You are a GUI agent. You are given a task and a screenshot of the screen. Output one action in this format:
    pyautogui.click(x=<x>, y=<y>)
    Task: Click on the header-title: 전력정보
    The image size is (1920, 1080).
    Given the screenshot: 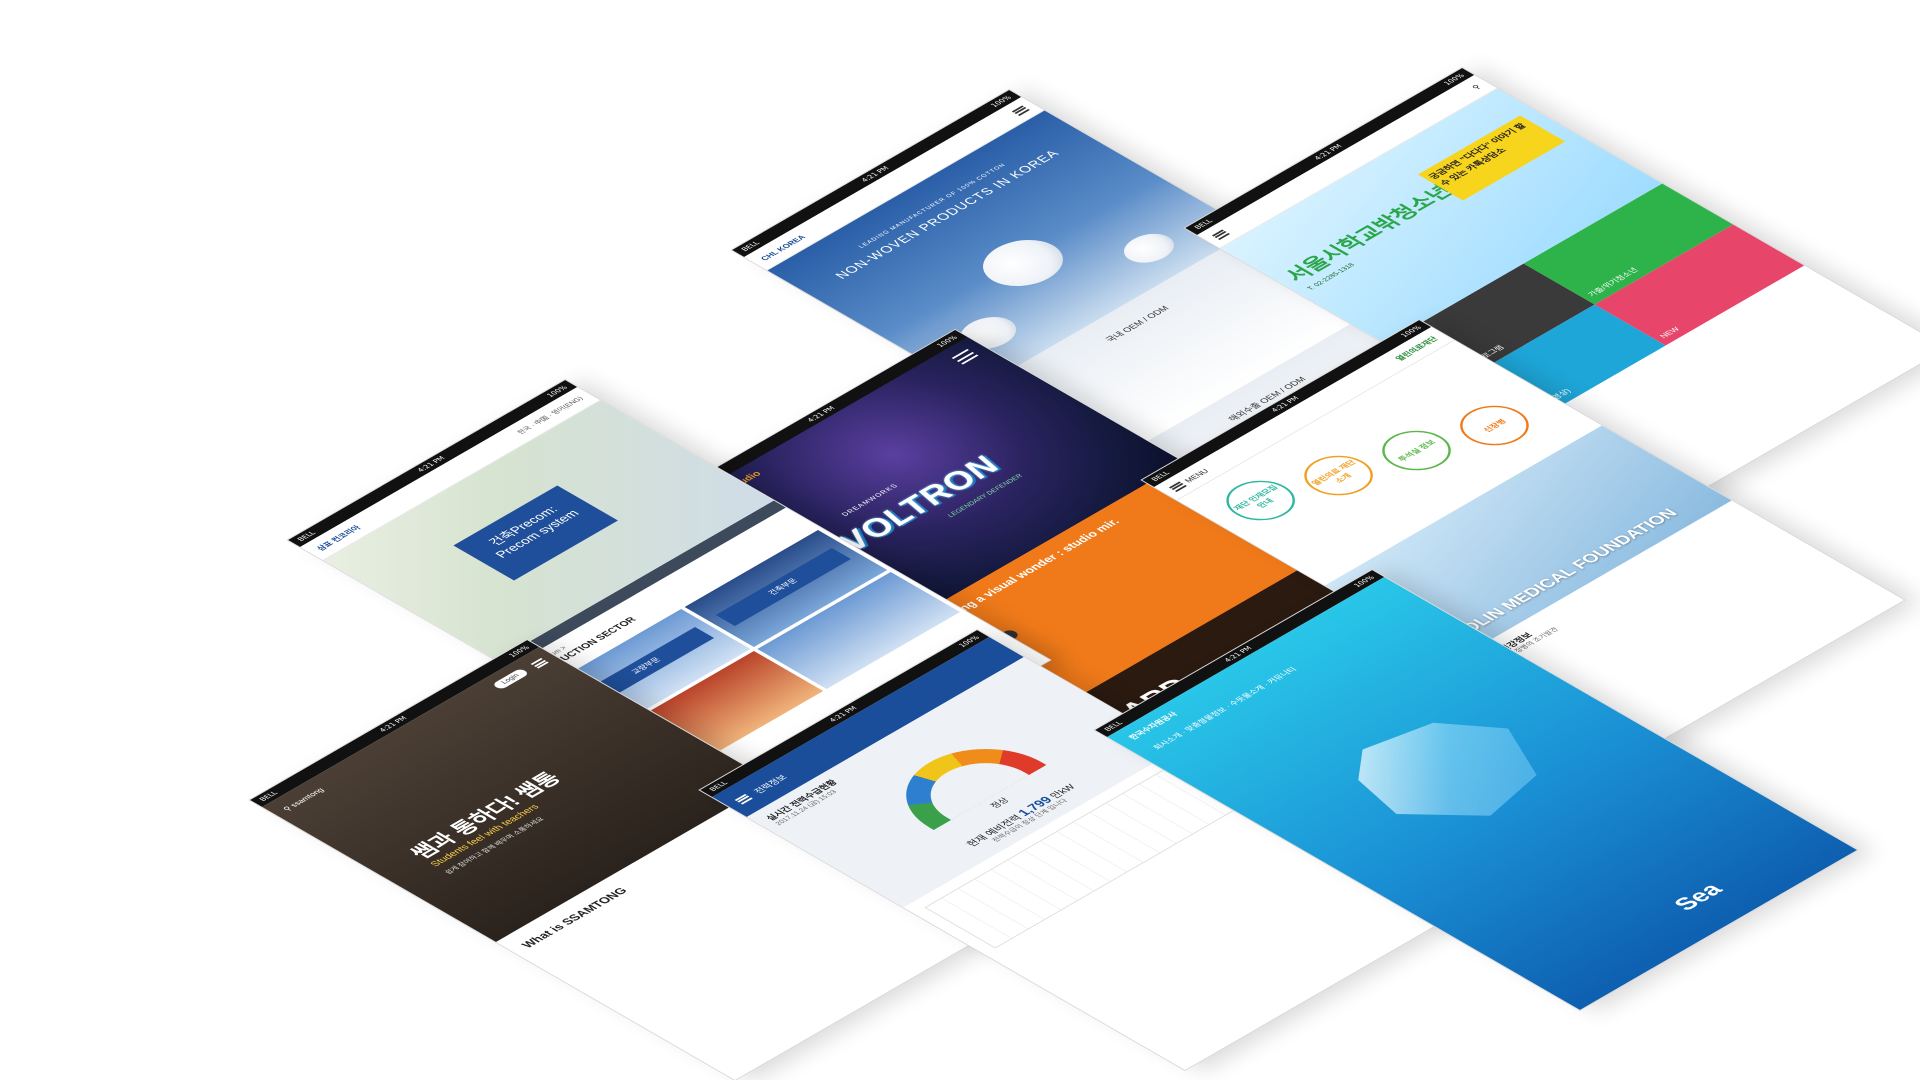 What is the action you would take?
    pyautogui.click(x=770, y=784)
    